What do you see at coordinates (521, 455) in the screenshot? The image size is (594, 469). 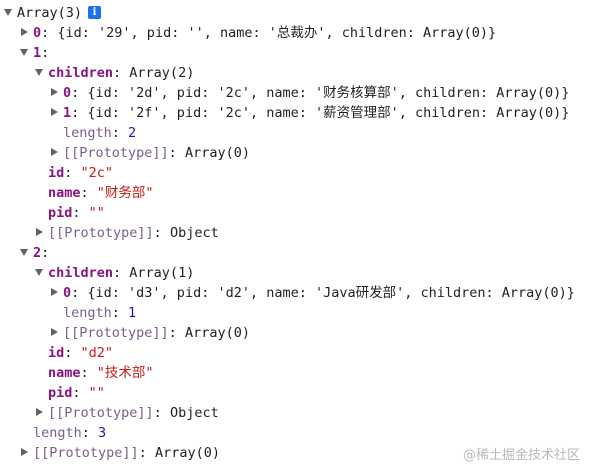 I see `watermark-text: @稀土掘金技术社区` at bounding box center [521, 455].